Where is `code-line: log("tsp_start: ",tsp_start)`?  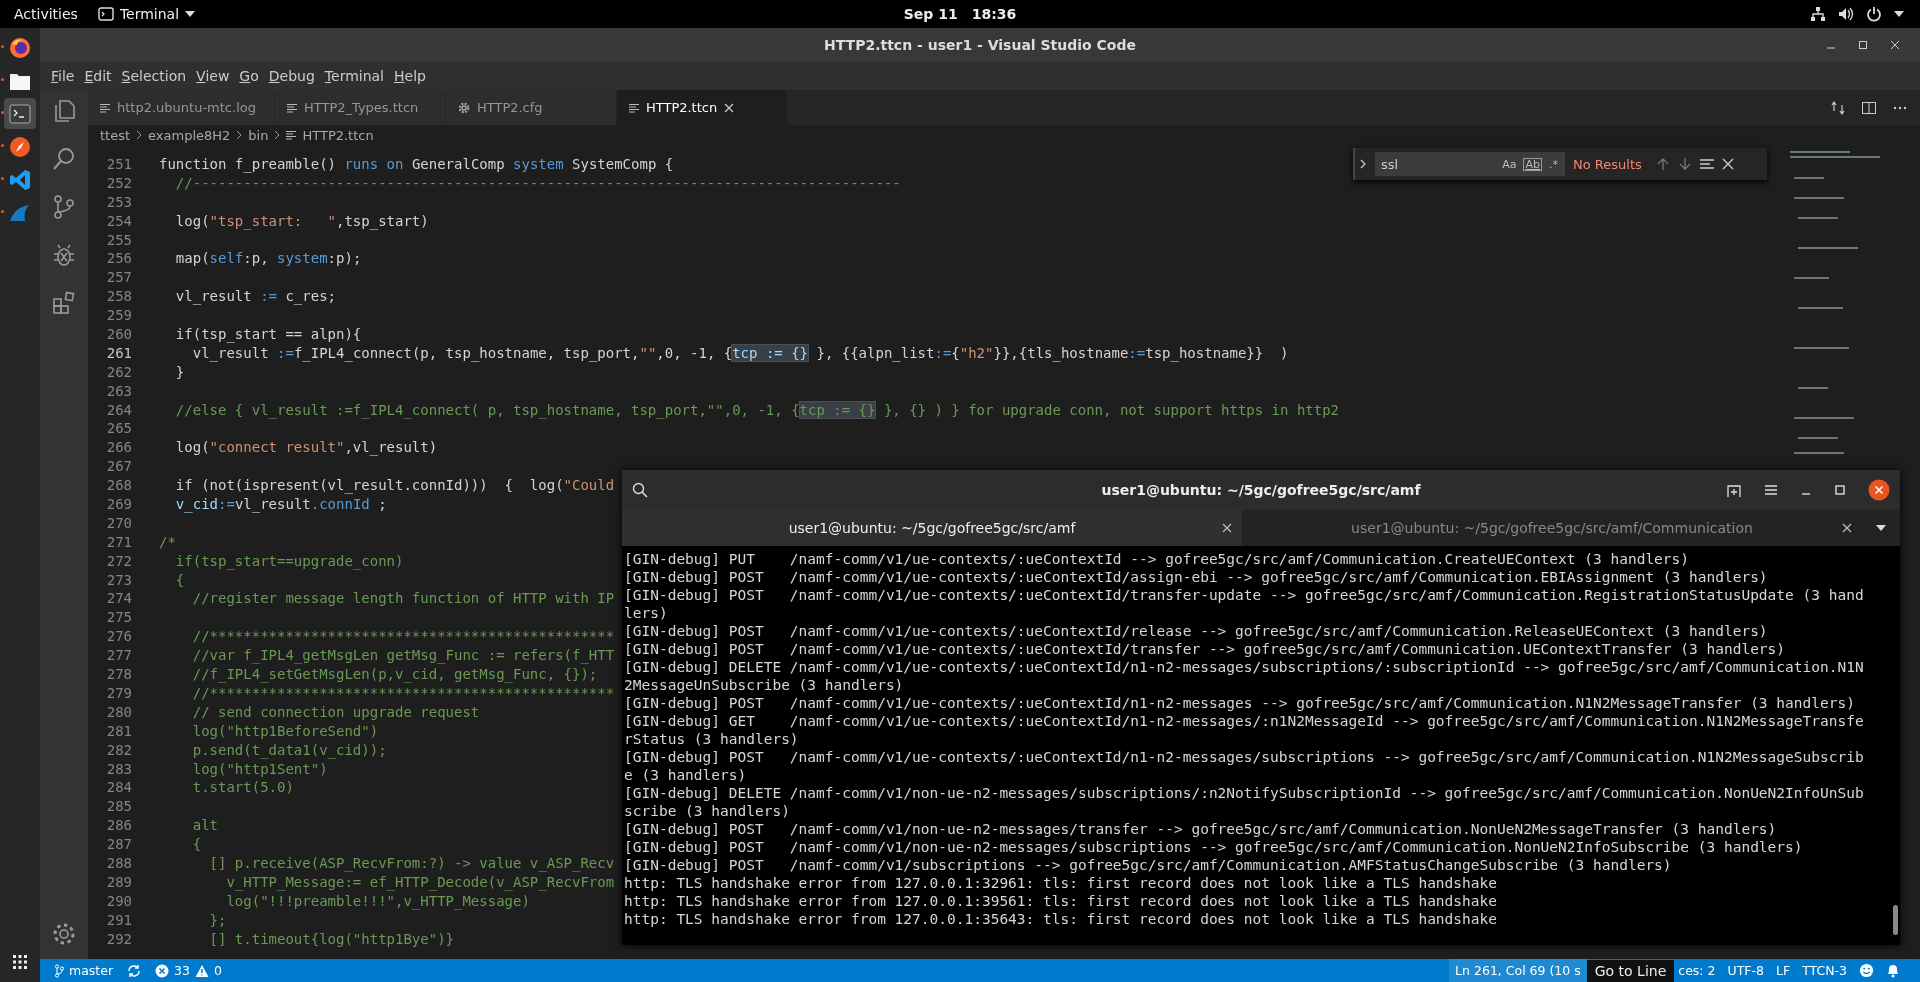
code-line: log("tsp_start: ",tsp_start) is located at coordinates (301, 221).